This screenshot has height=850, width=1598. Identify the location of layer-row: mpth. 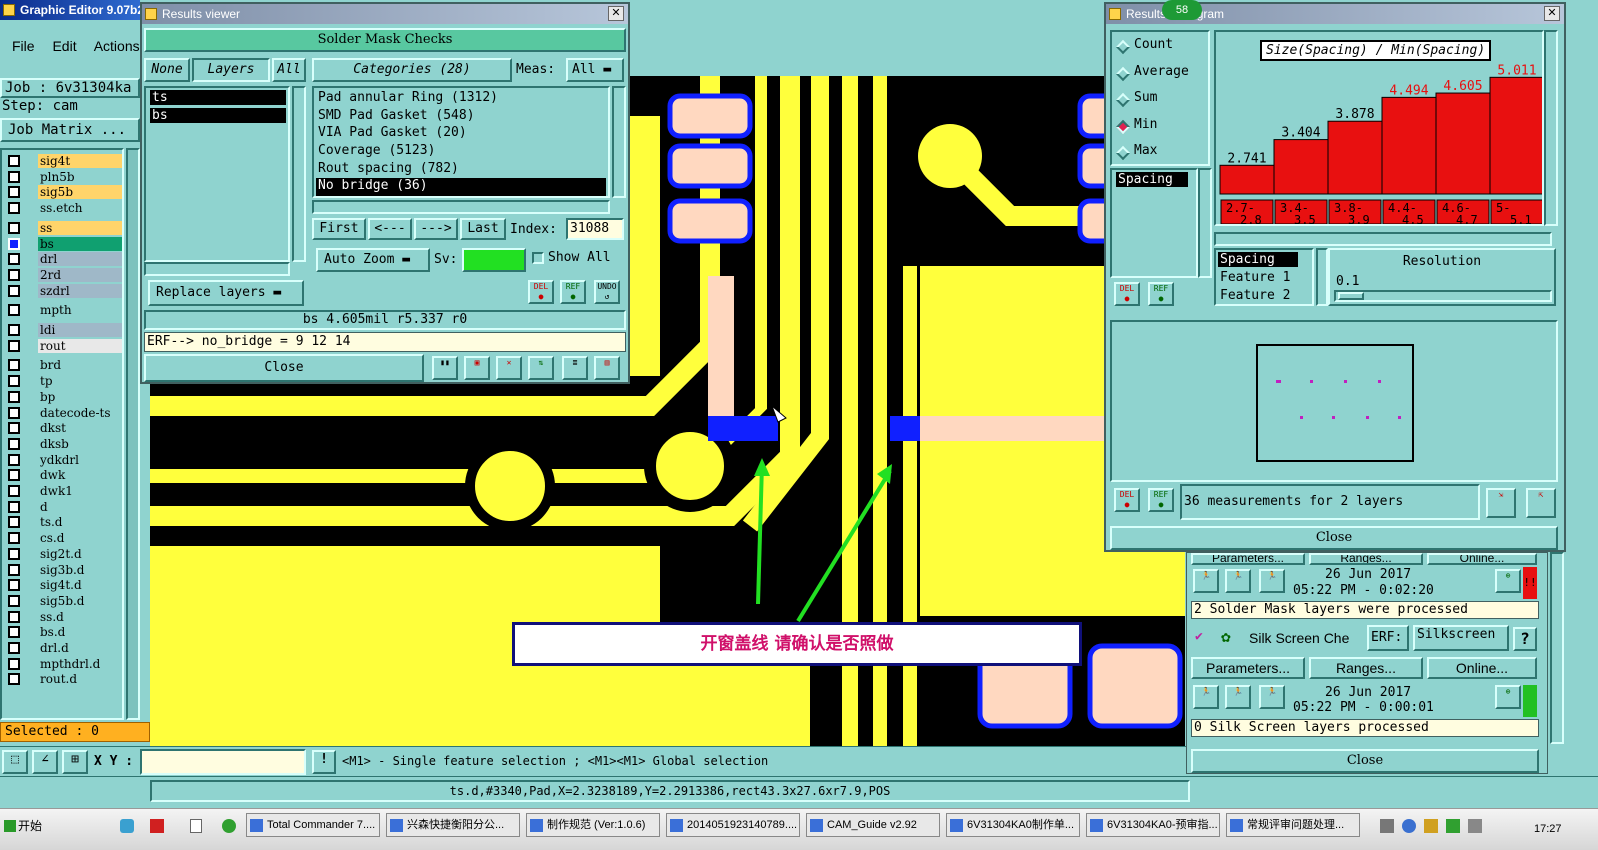
(64, 310).